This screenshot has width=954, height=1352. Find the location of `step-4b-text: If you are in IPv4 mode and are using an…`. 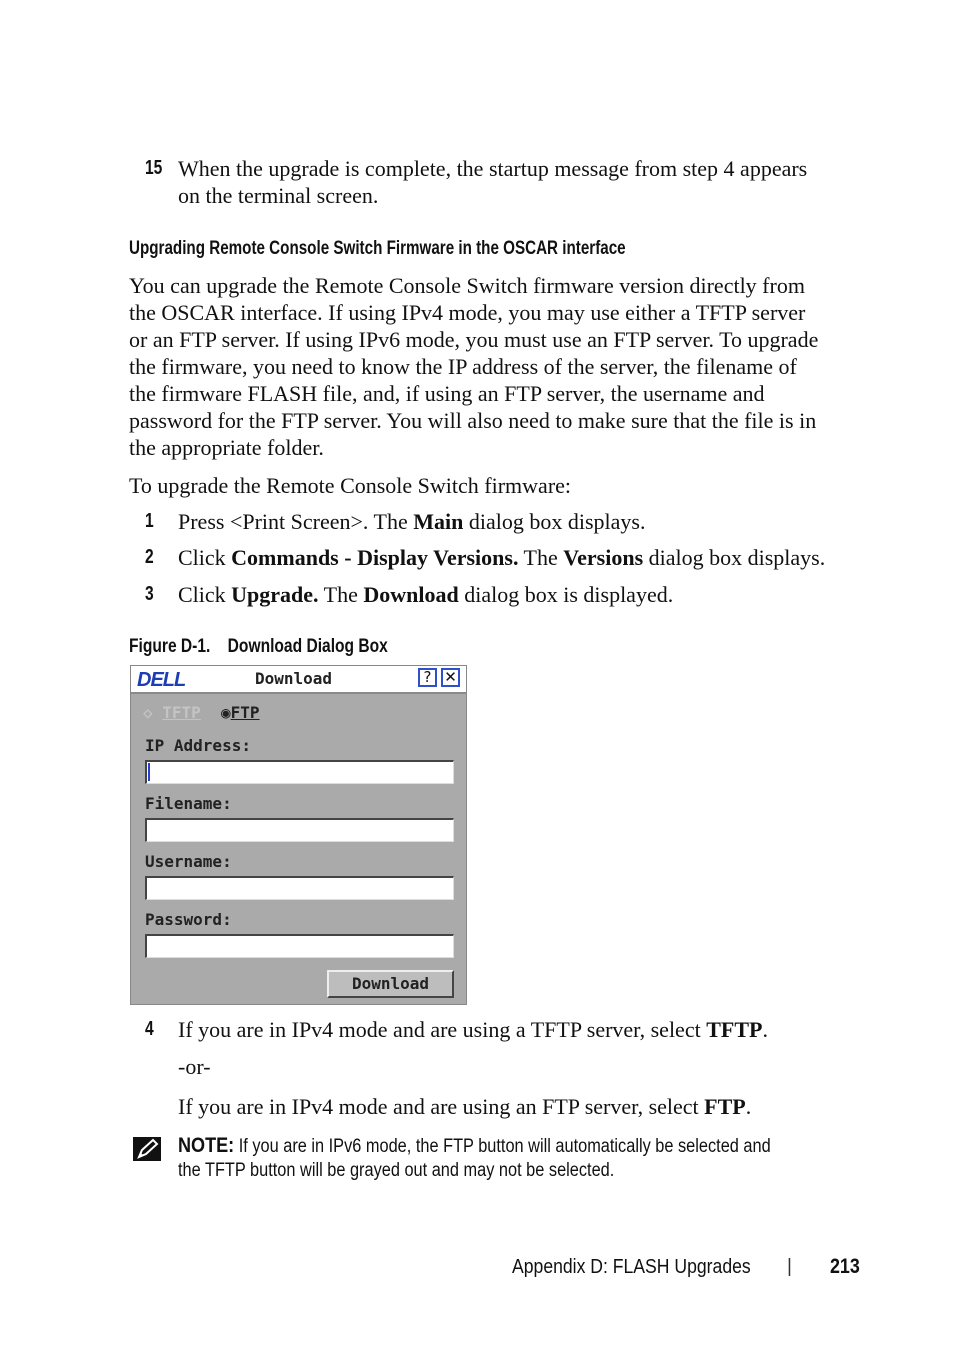

step-4b-text: If you are in IPv4 mode and are using an… is located at coordinates (465, 1106).